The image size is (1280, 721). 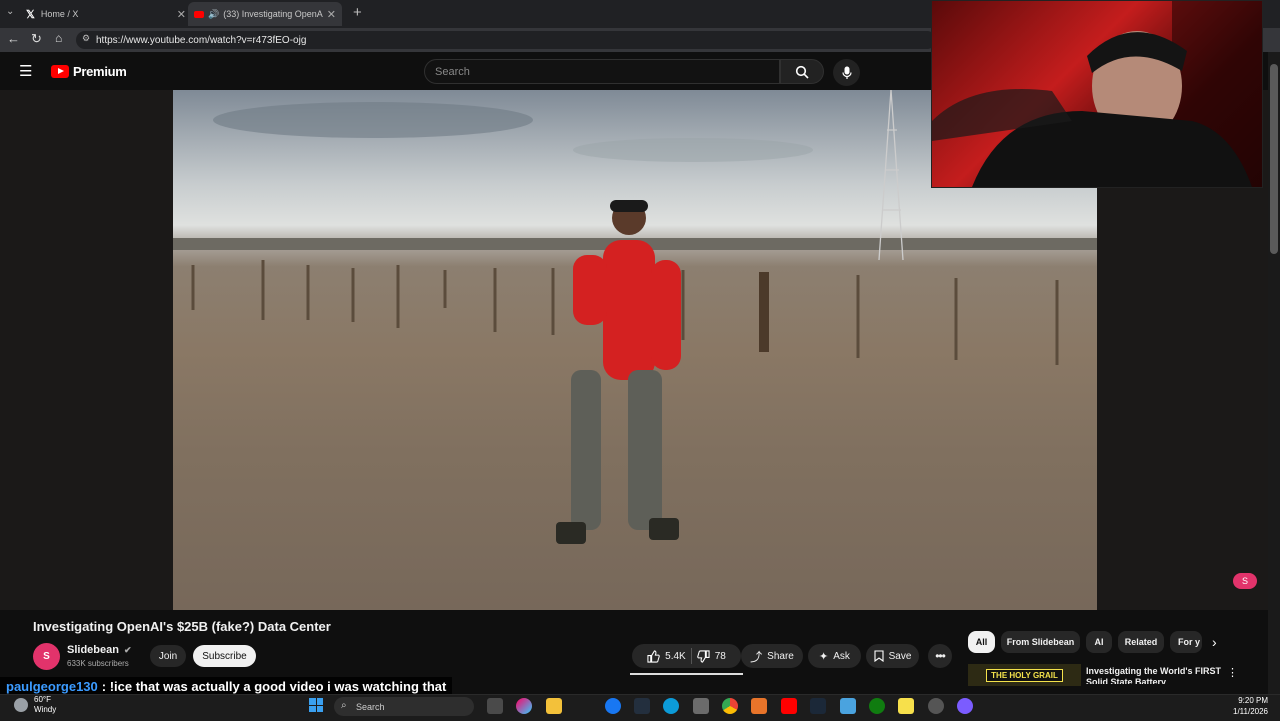 I want to click on tab-list-chevron-icon: ⌄, so click(x=10, y=11).